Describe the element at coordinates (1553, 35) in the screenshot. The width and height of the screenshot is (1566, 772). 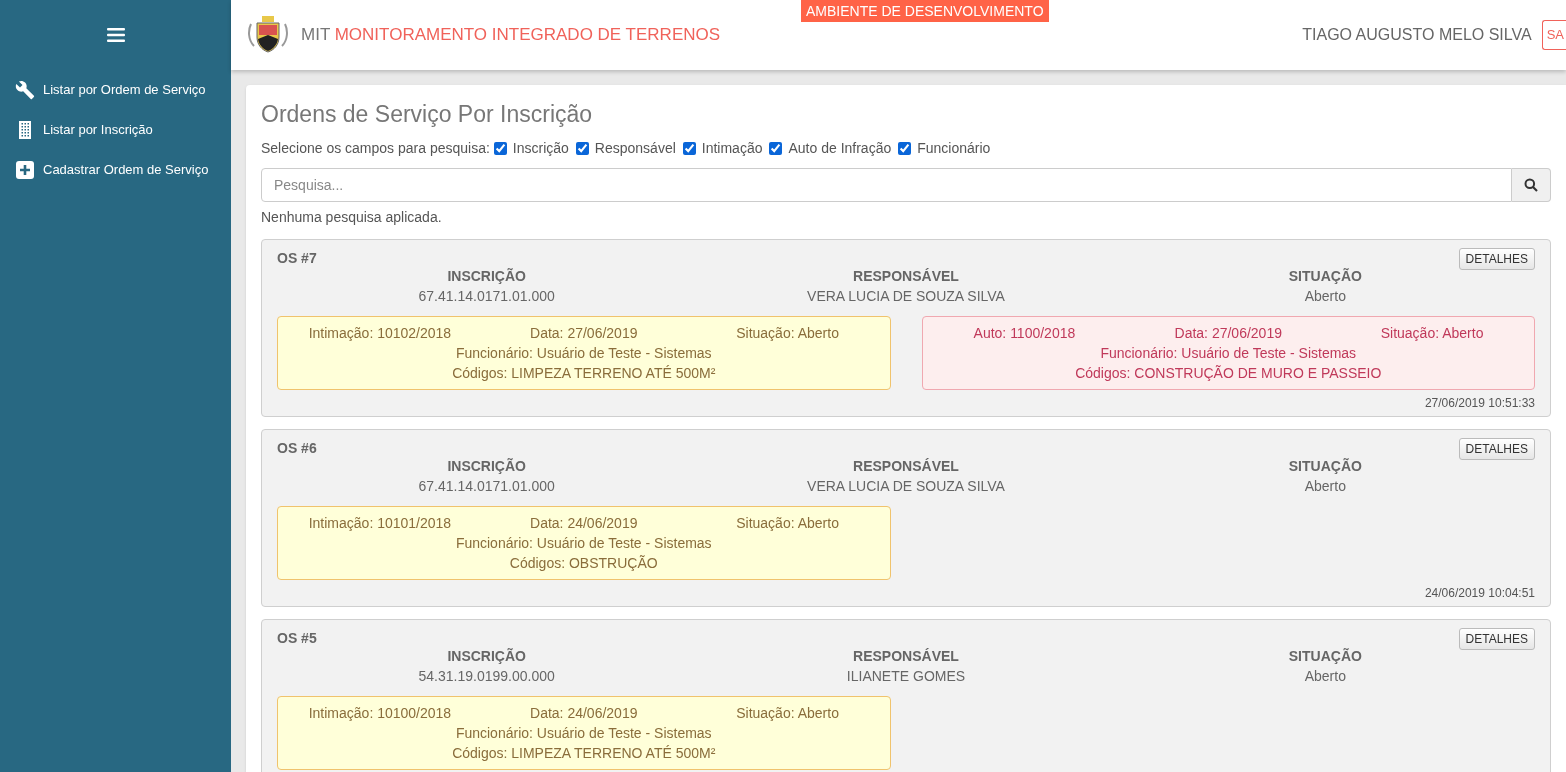
I see `logout-button: SA` at that location.